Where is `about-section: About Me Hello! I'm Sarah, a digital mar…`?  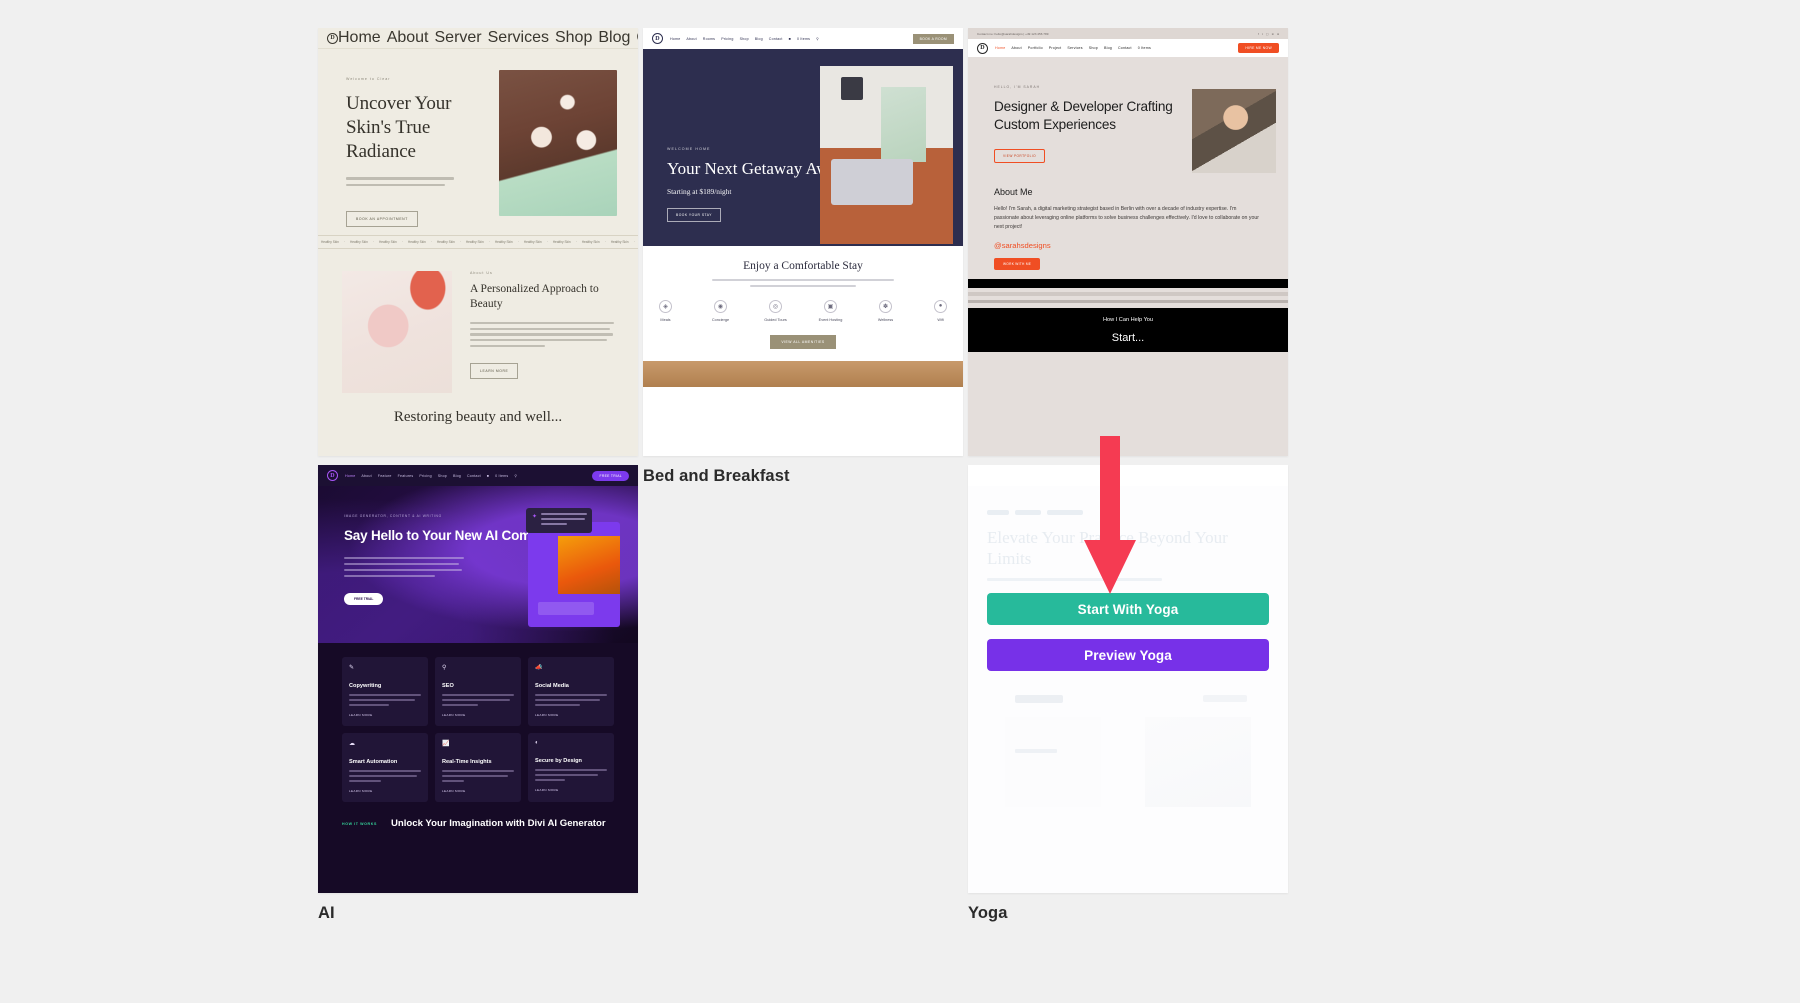
about-section: About Me Hello! I'm Sarah, a digital mar… is located at coordinates (1128, 221).